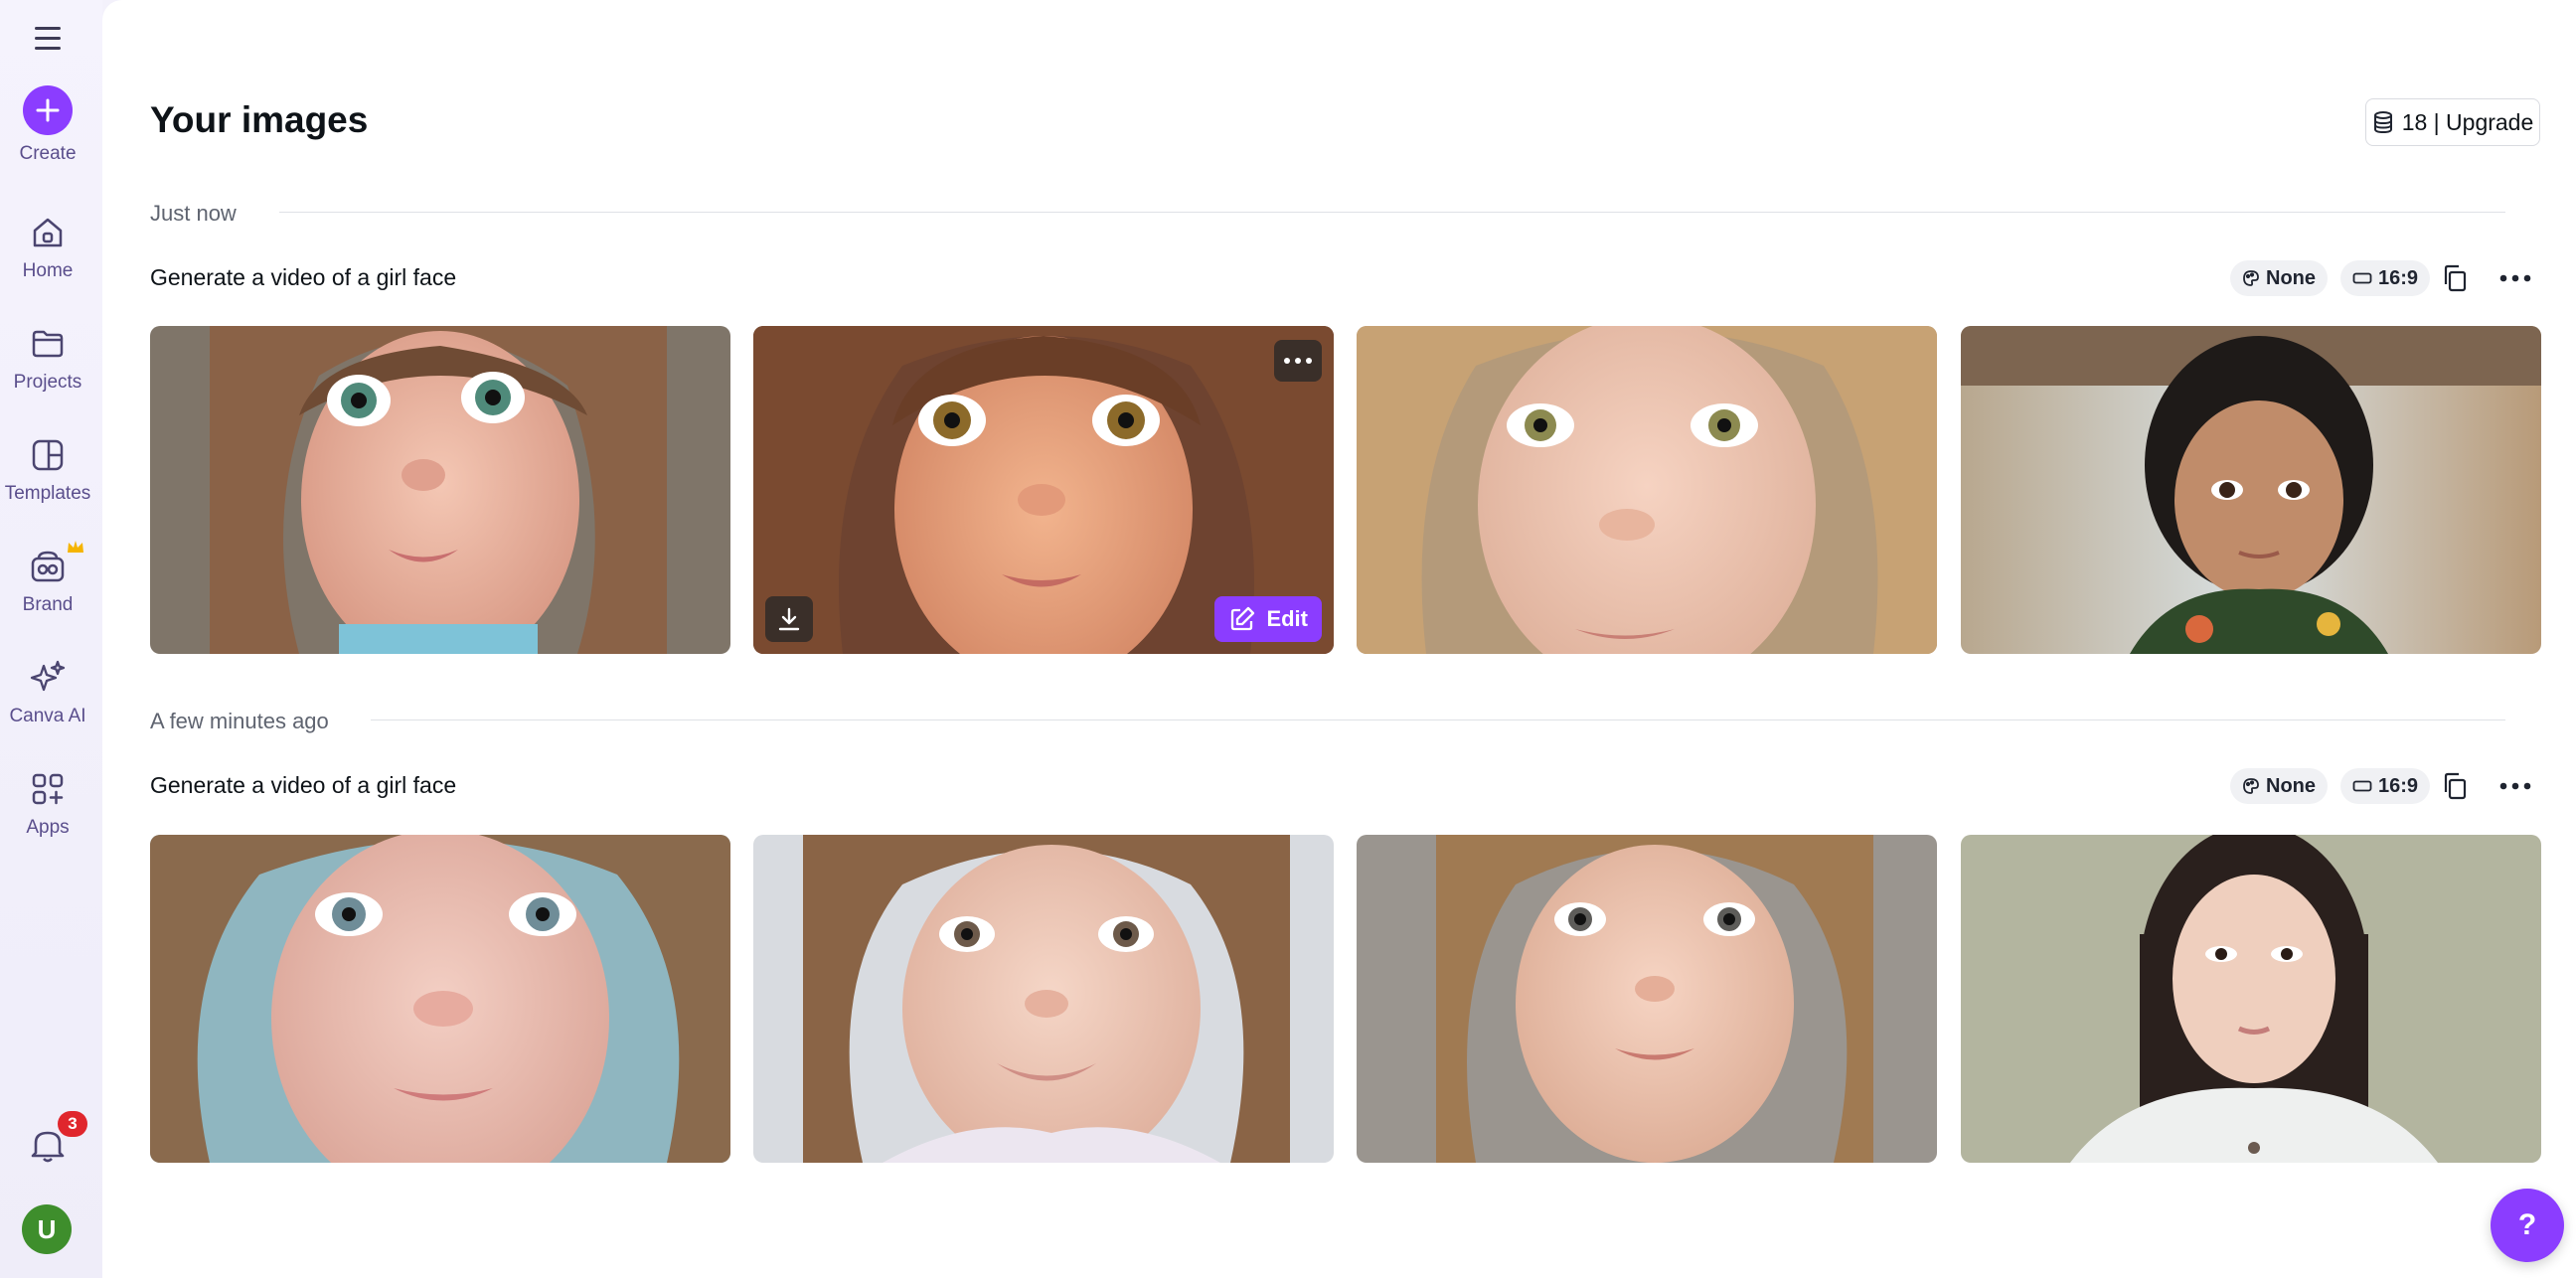 The width and height of the screenshot is (2576, 1278). Describe the element at coordinates (47, 494) in the screenshot. I see `sidebar-item-label: Templates` at that location.